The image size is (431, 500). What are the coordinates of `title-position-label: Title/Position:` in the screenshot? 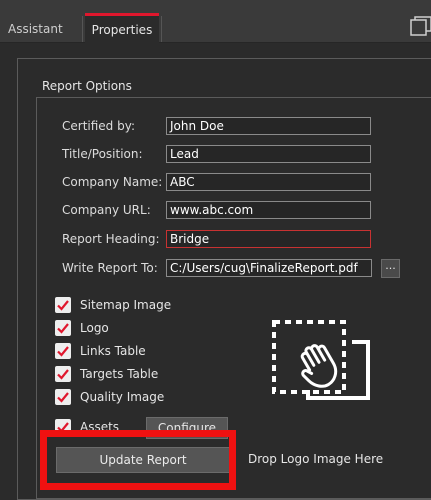 It's located at (102, 154).